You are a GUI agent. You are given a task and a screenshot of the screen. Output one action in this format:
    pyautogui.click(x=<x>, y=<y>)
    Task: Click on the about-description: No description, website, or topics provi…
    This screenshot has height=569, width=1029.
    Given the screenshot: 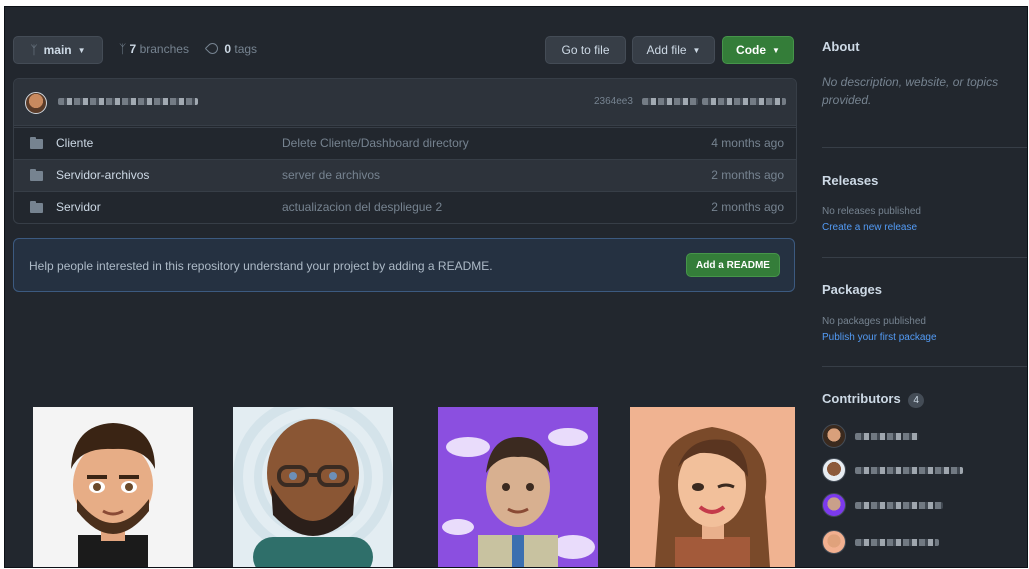 What is the action you would take?
    pyautogui.click(x=910, y=91)
    